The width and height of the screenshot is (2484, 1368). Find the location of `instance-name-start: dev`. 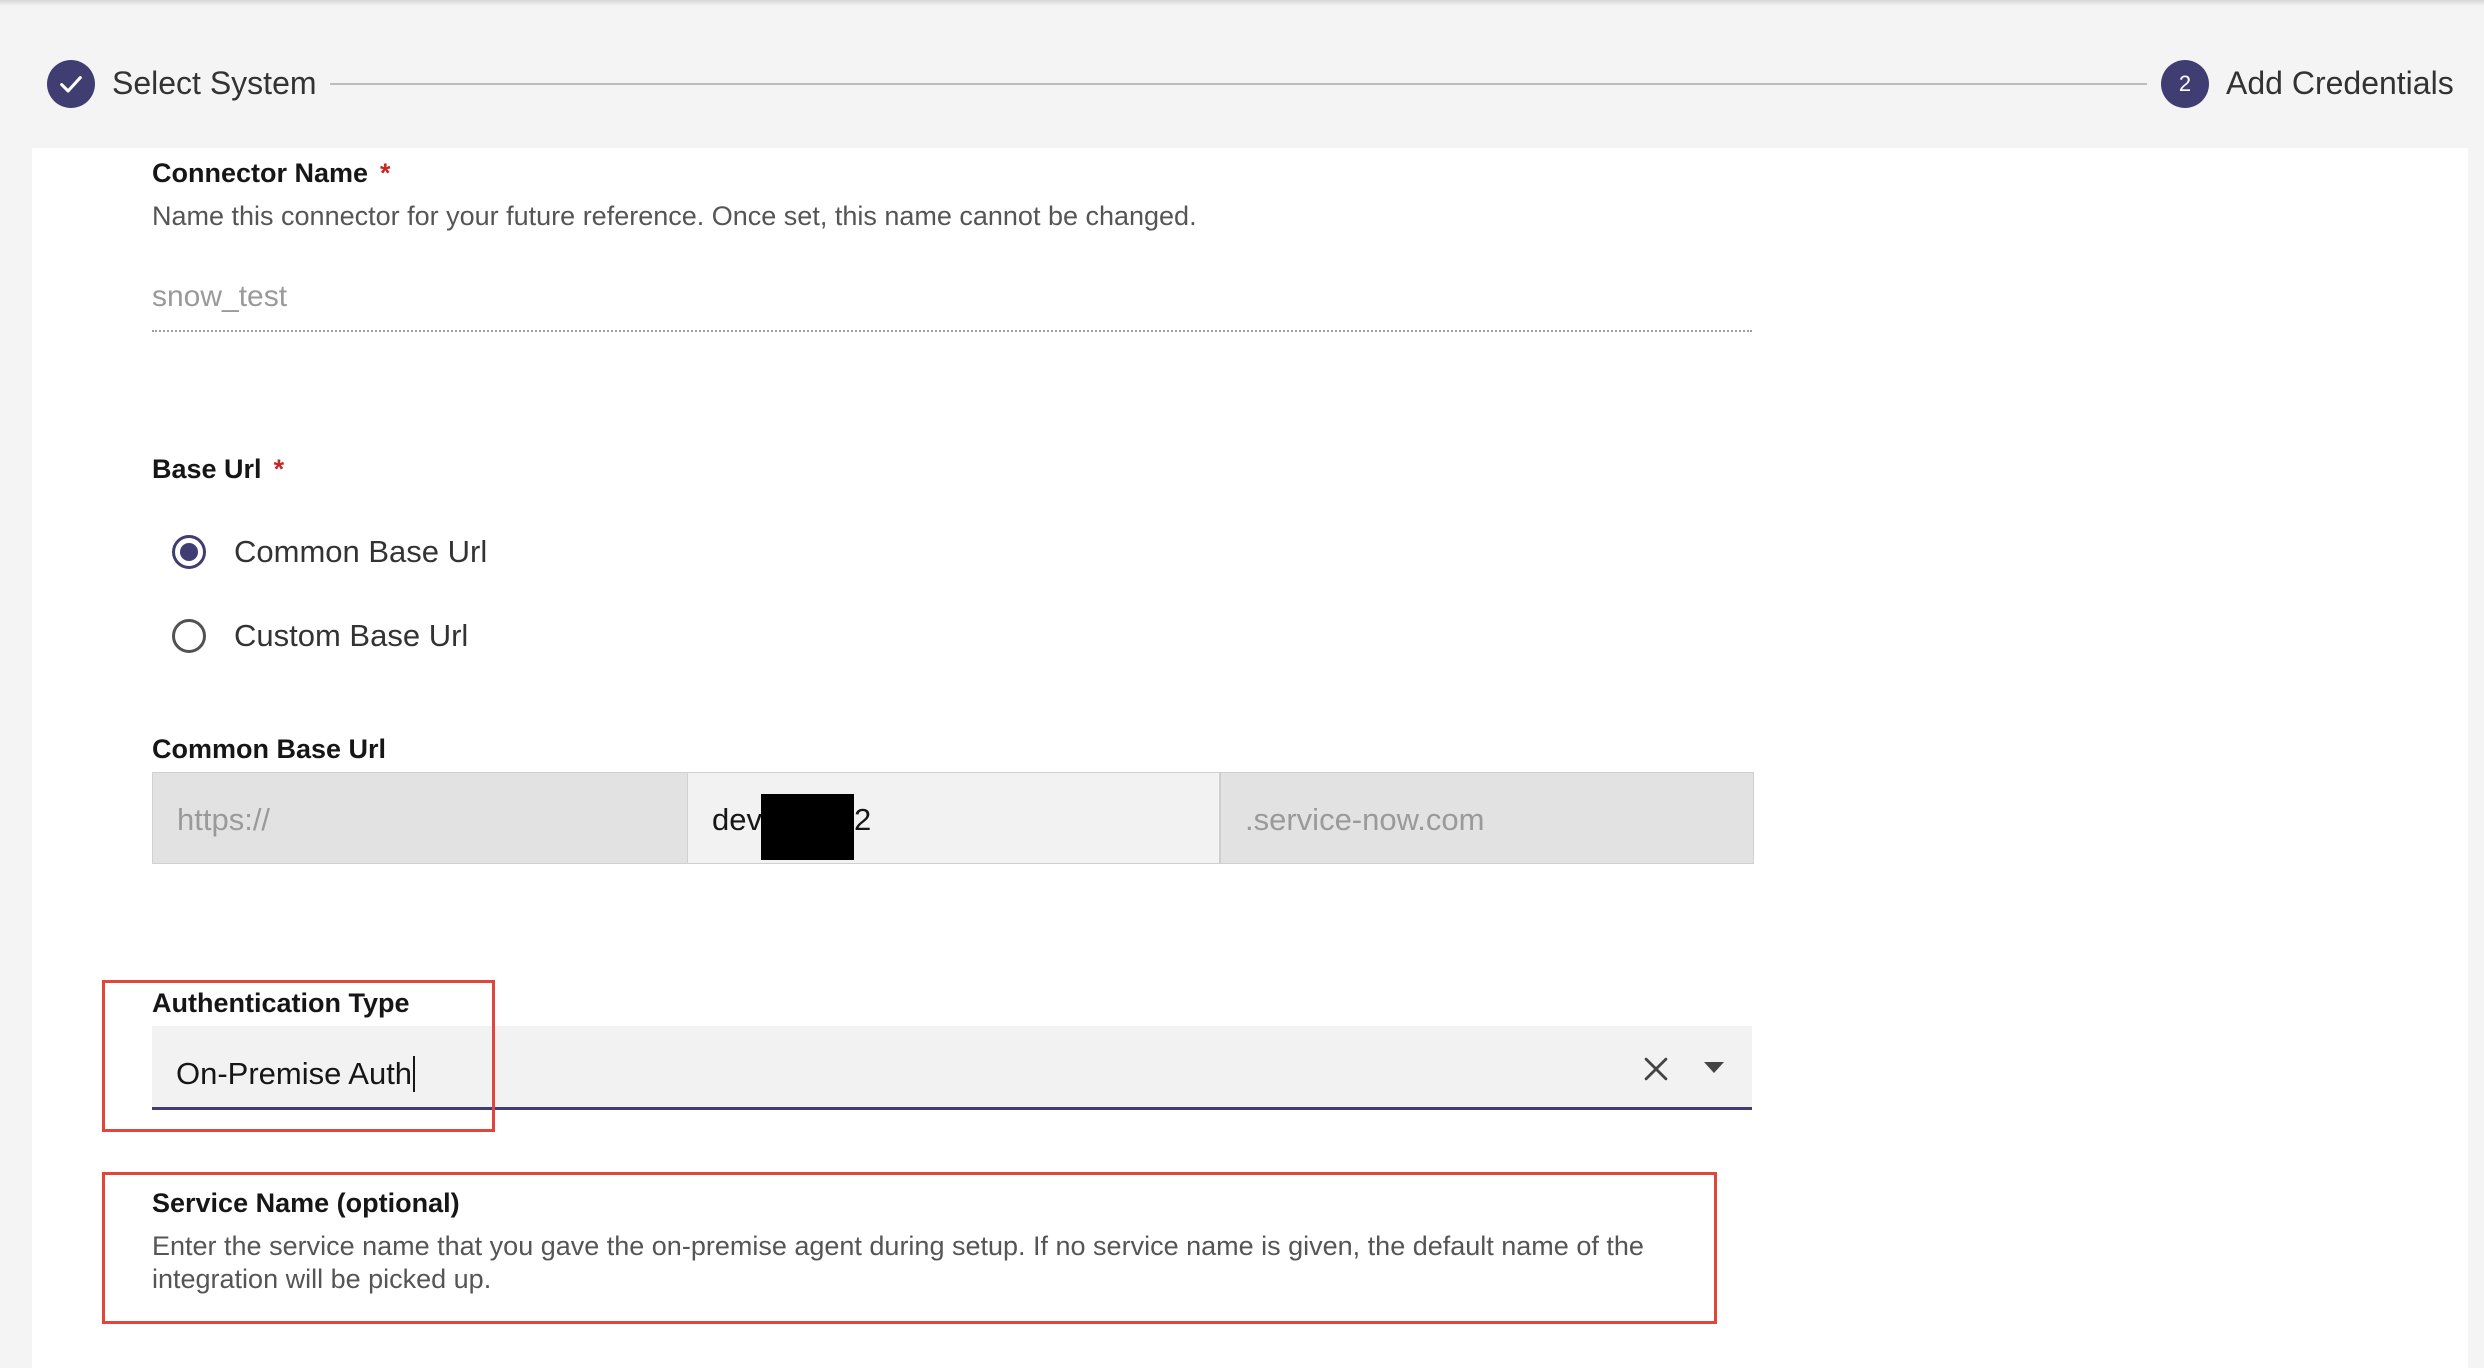

instance-name-start: dev is located at coordinates (737, 819).